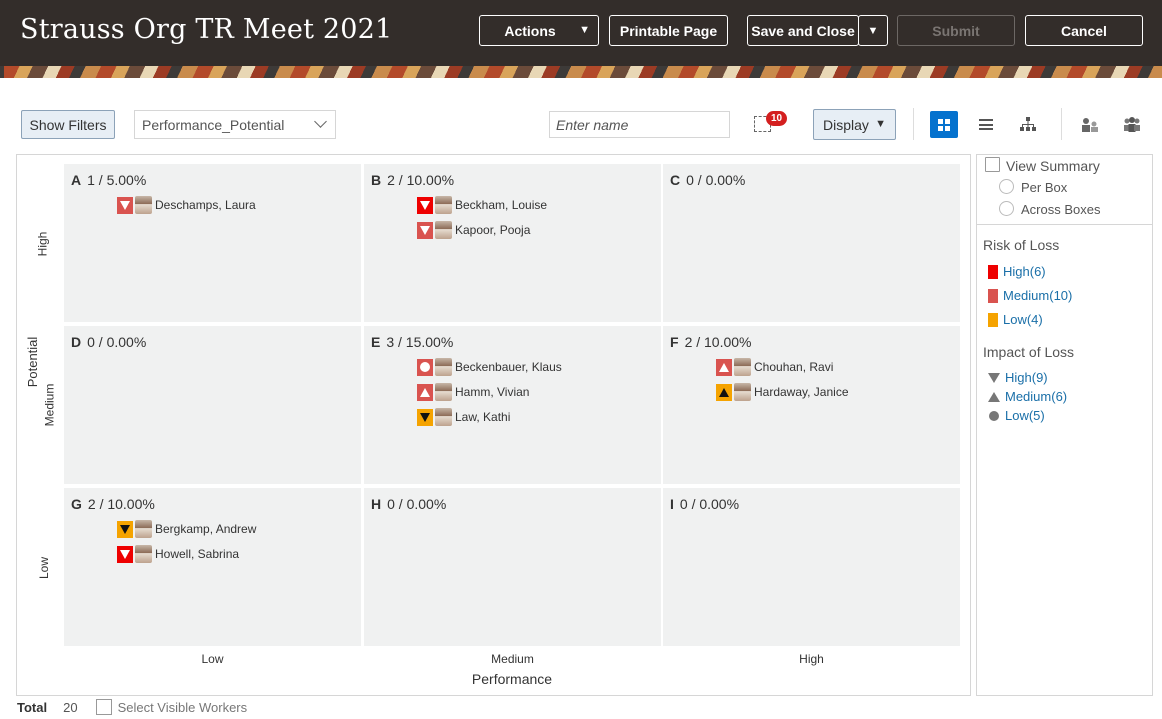 This screenshot has height=719, width=1162. I want to click on risk-medium-filter: Medium(10), so click(1030, 295).